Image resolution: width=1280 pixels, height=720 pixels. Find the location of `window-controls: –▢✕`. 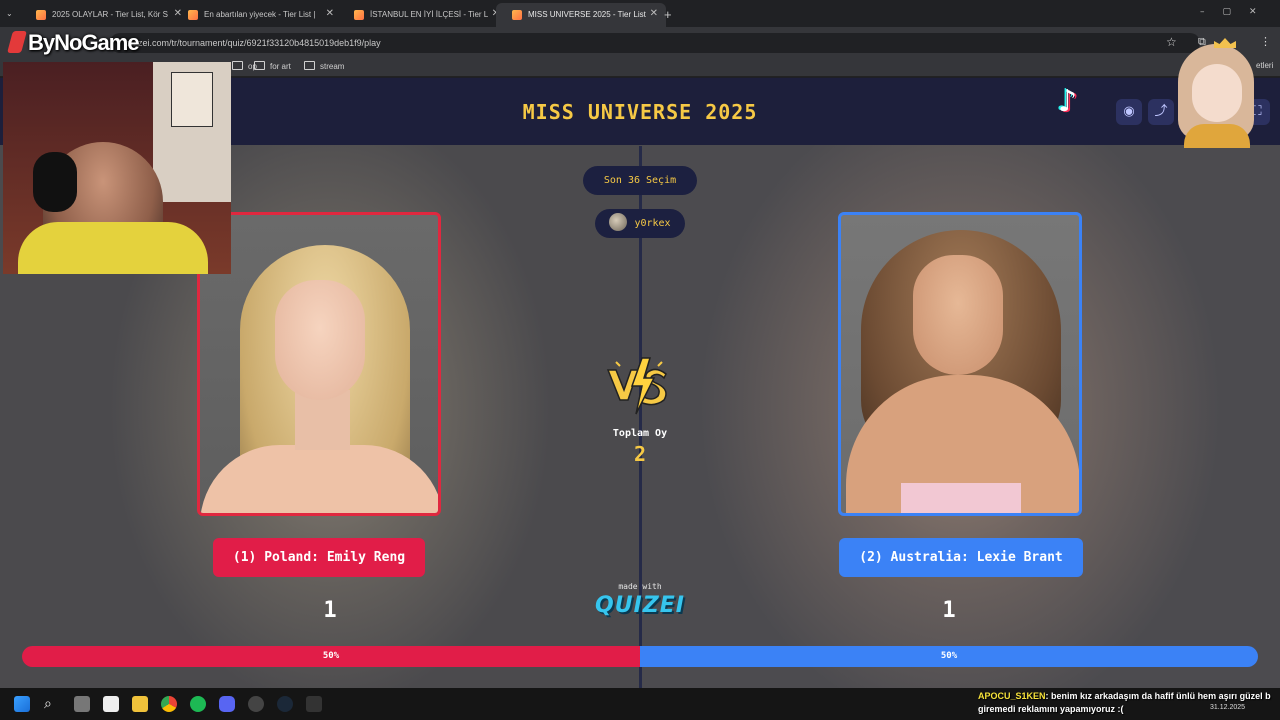

window-controls: –▢✕ is located at coordinates (1237, 12).